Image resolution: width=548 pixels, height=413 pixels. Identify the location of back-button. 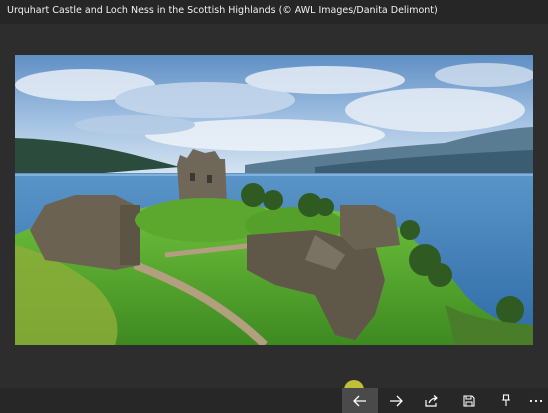
(360, 400).